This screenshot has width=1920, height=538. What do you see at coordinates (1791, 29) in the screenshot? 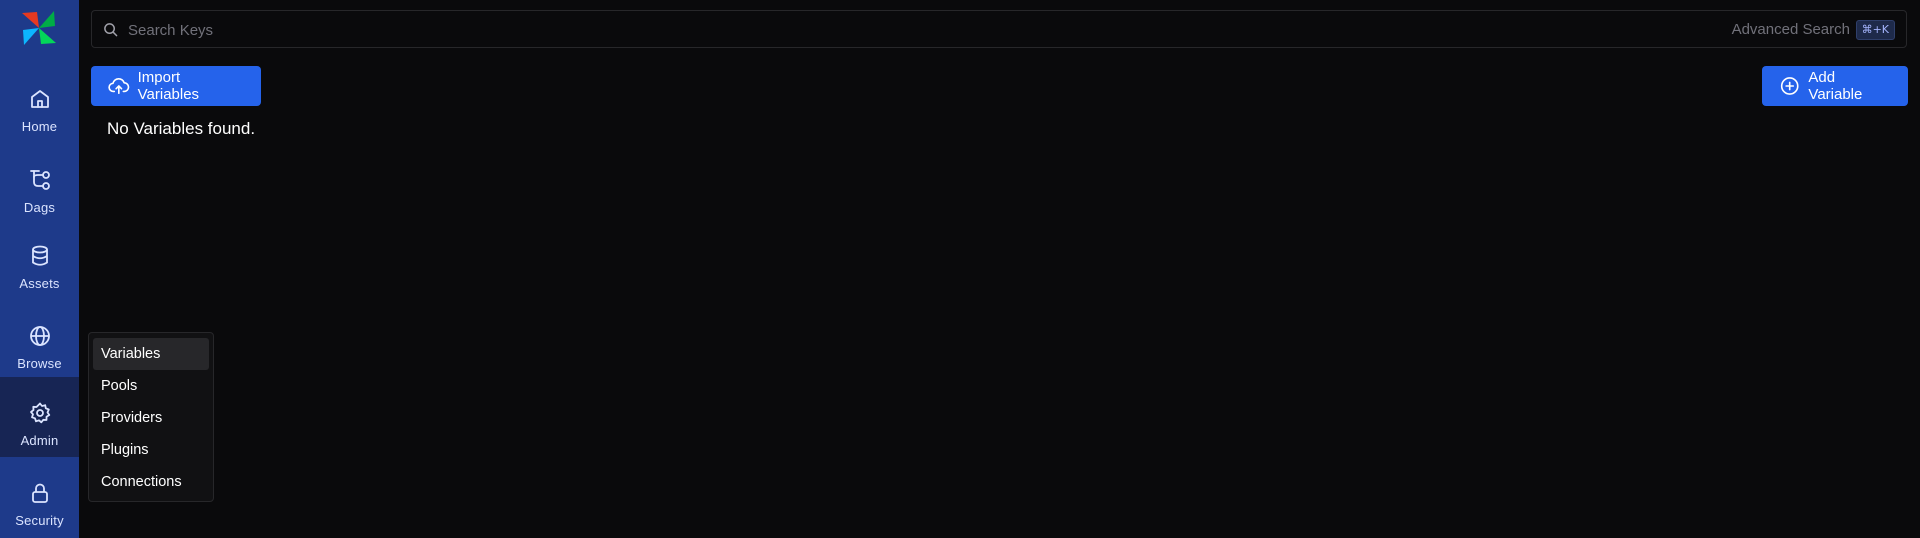
I see `advanced-search-link: Advanced Search` at bounding box center [1791, 29].